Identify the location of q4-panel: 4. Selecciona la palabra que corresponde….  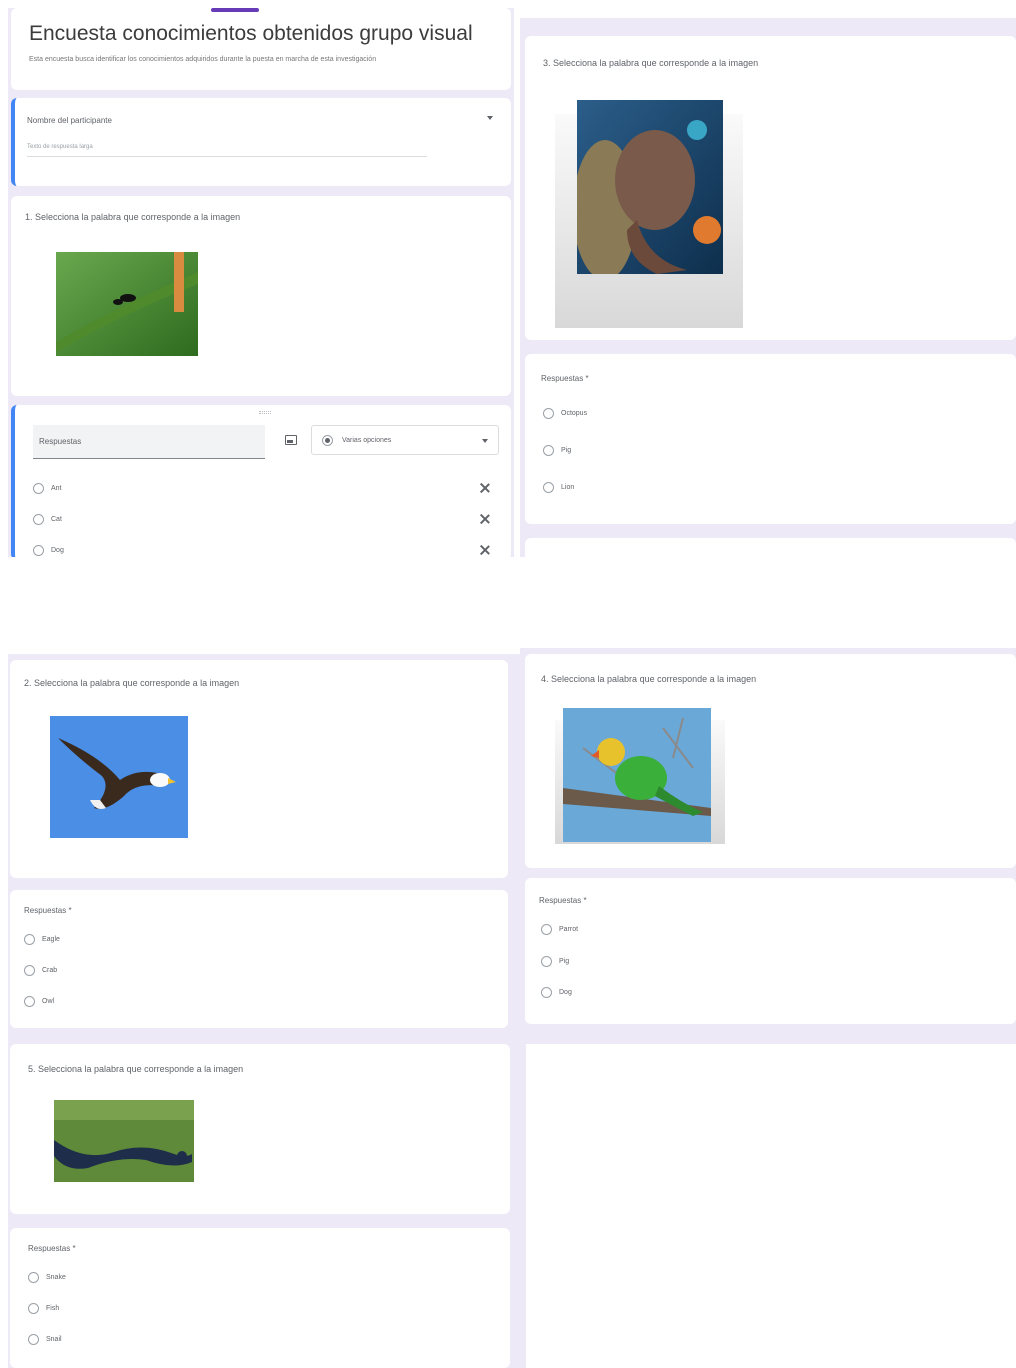
(768, 846).